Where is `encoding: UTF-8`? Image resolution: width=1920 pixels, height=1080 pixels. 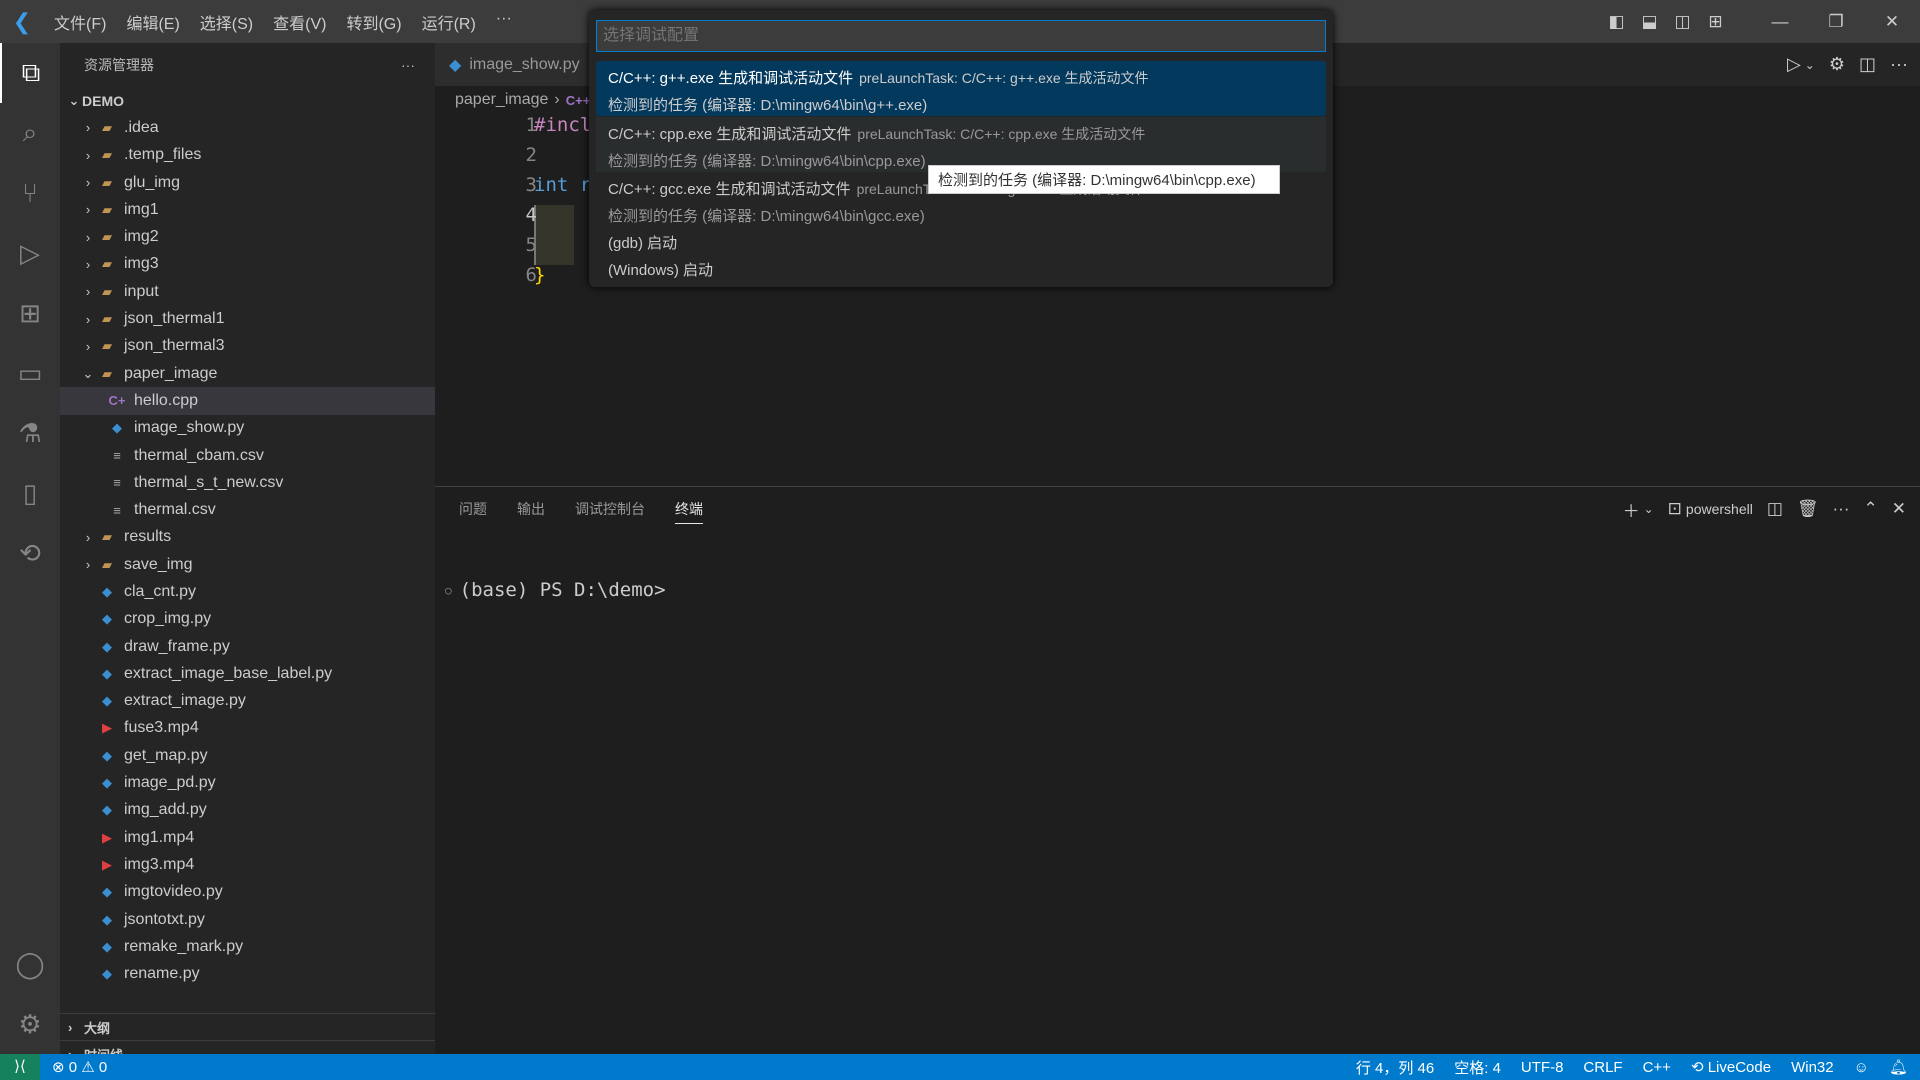 encoding: UTF-8 is located at coordinates (1542, 1067).